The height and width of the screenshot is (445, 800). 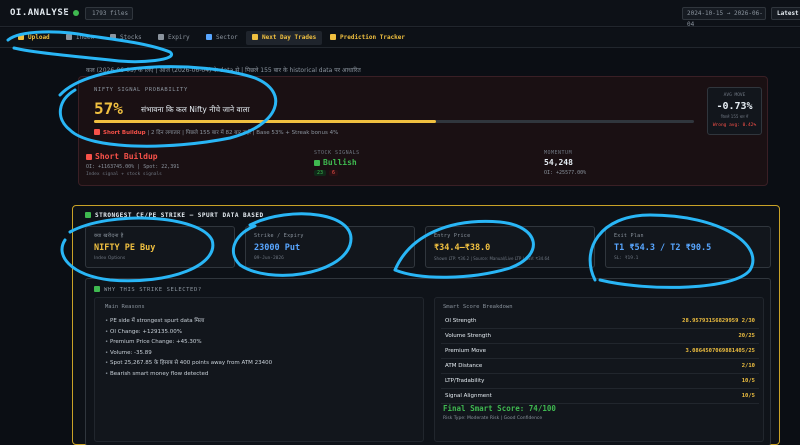 I want to click on signal-probability: 57%, so click(x=108, y=108).